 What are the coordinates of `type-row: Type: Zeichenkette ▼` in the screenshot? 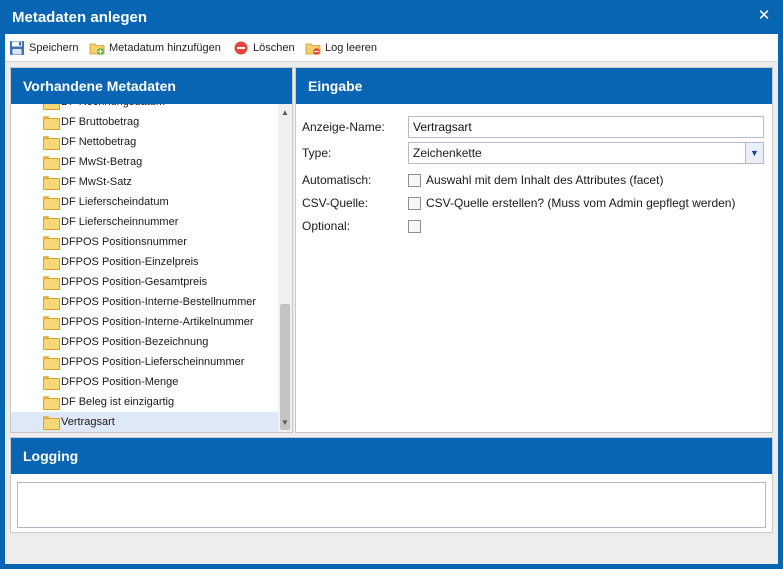 It's located at (533, 153).